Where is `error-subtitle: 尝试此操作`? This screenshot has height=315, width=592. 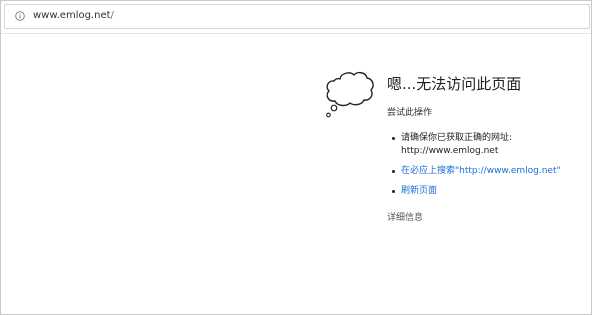
error-subtitle: 尝试此操作 is located at coordinates (410, 113).